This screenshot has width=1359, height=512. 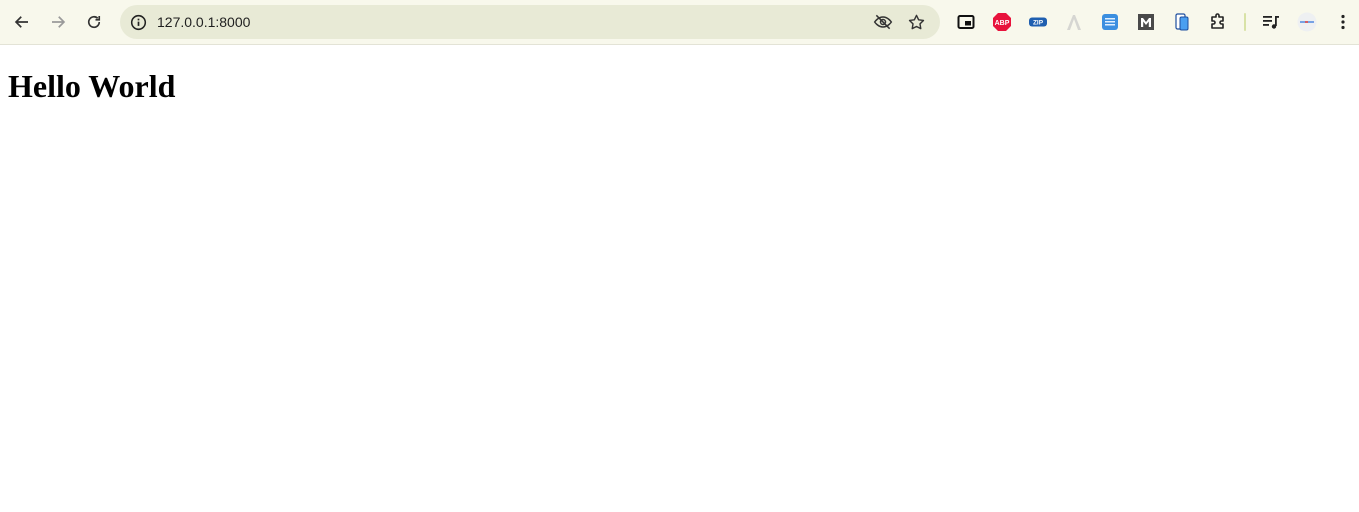 I want to click on pip-icon, so click(x=966, y=22).